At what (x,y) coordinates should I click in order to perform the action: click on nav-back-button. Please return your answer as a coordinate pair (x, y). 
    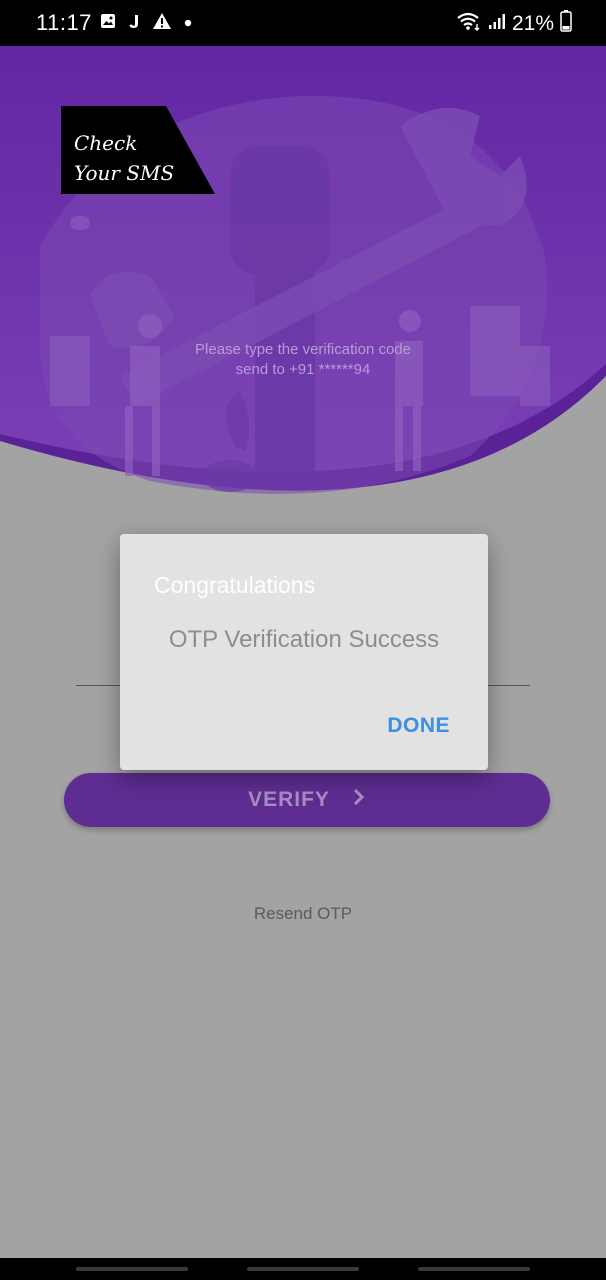
    Looking at the image, I should click on (474, 1269).